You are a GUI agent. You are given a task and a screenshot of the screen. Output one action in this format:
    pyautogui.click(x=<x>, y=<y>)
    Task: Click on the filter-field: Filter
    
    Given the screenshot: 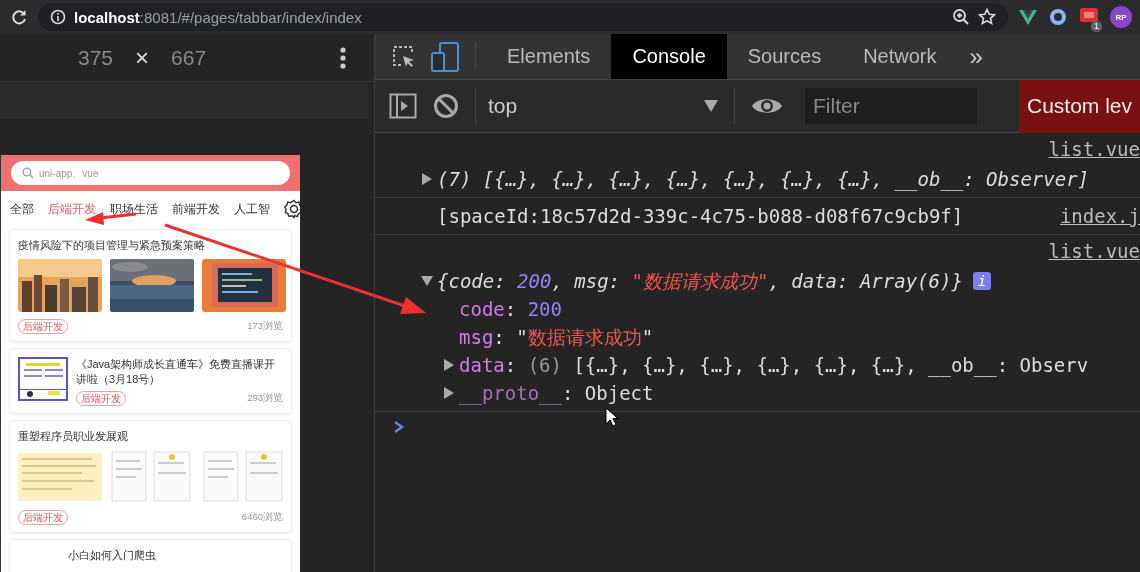 What is the action you would take?
    pyautogui.click(x=891, y=106)
    